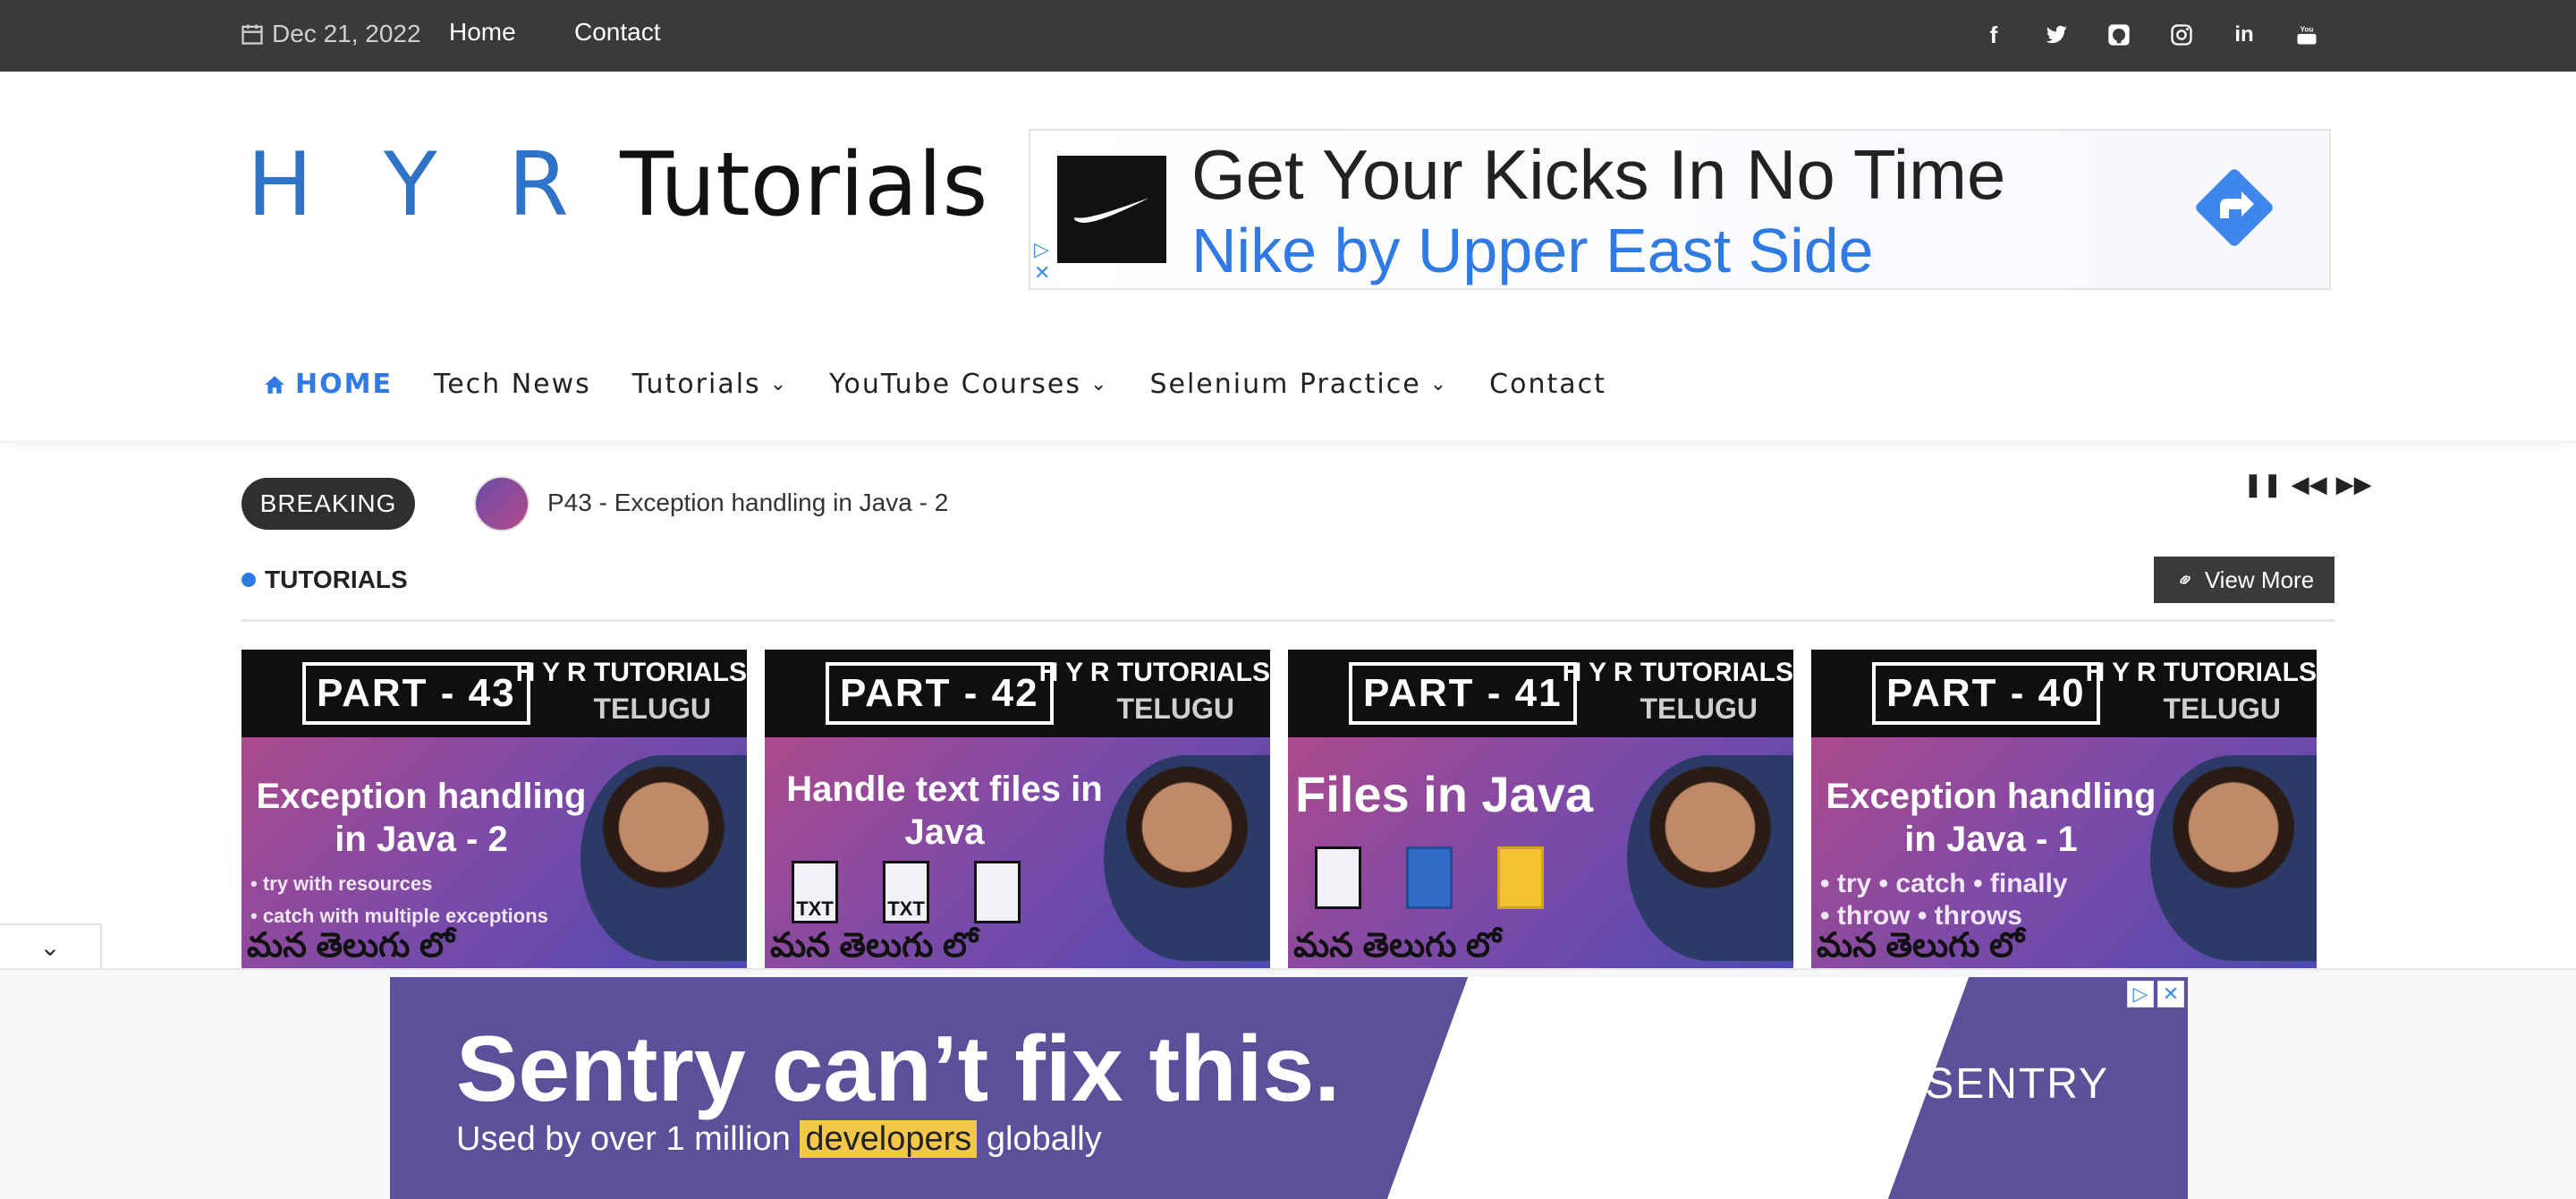 This screenshot has height=1199, width=2576. I want to click on calendar-icon, so click(252, 34).